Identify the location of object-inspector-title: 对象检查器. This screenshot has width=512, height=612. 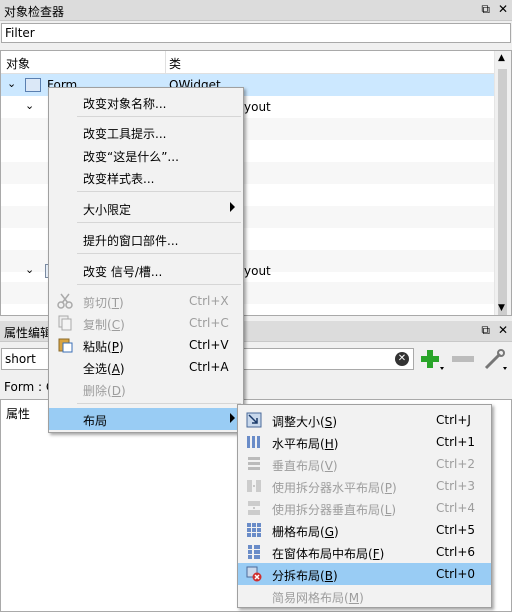
(34, 12).